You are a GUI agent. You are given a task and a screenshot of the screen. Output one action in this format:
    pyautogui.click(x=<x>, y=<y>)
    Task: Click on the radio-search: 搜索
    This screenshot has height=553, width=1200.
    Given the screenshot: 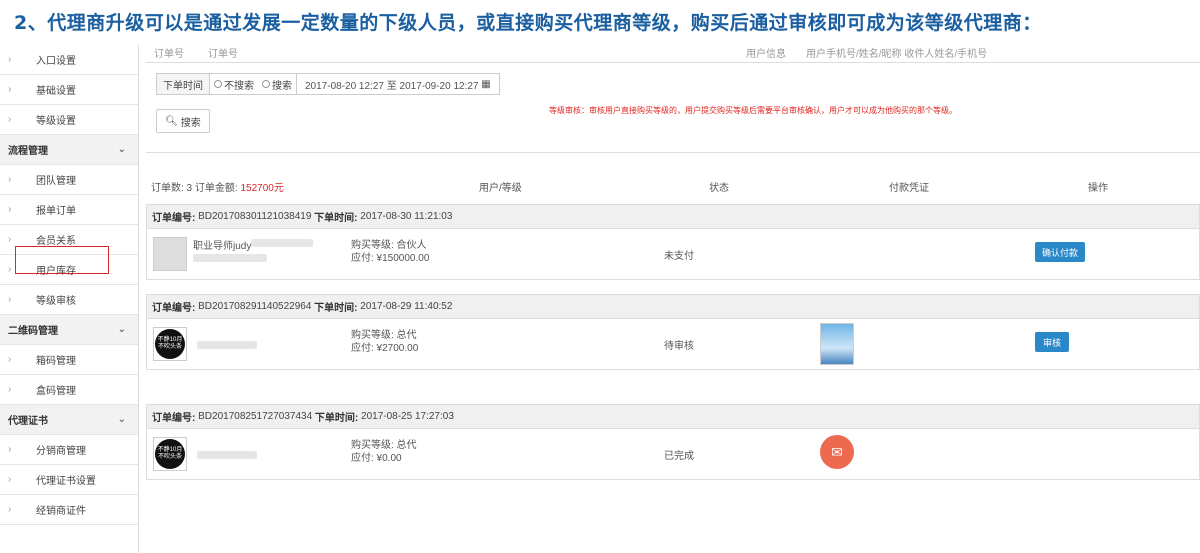 What is the action you would take?
    pyautogui.click(x=277, y=84)
    